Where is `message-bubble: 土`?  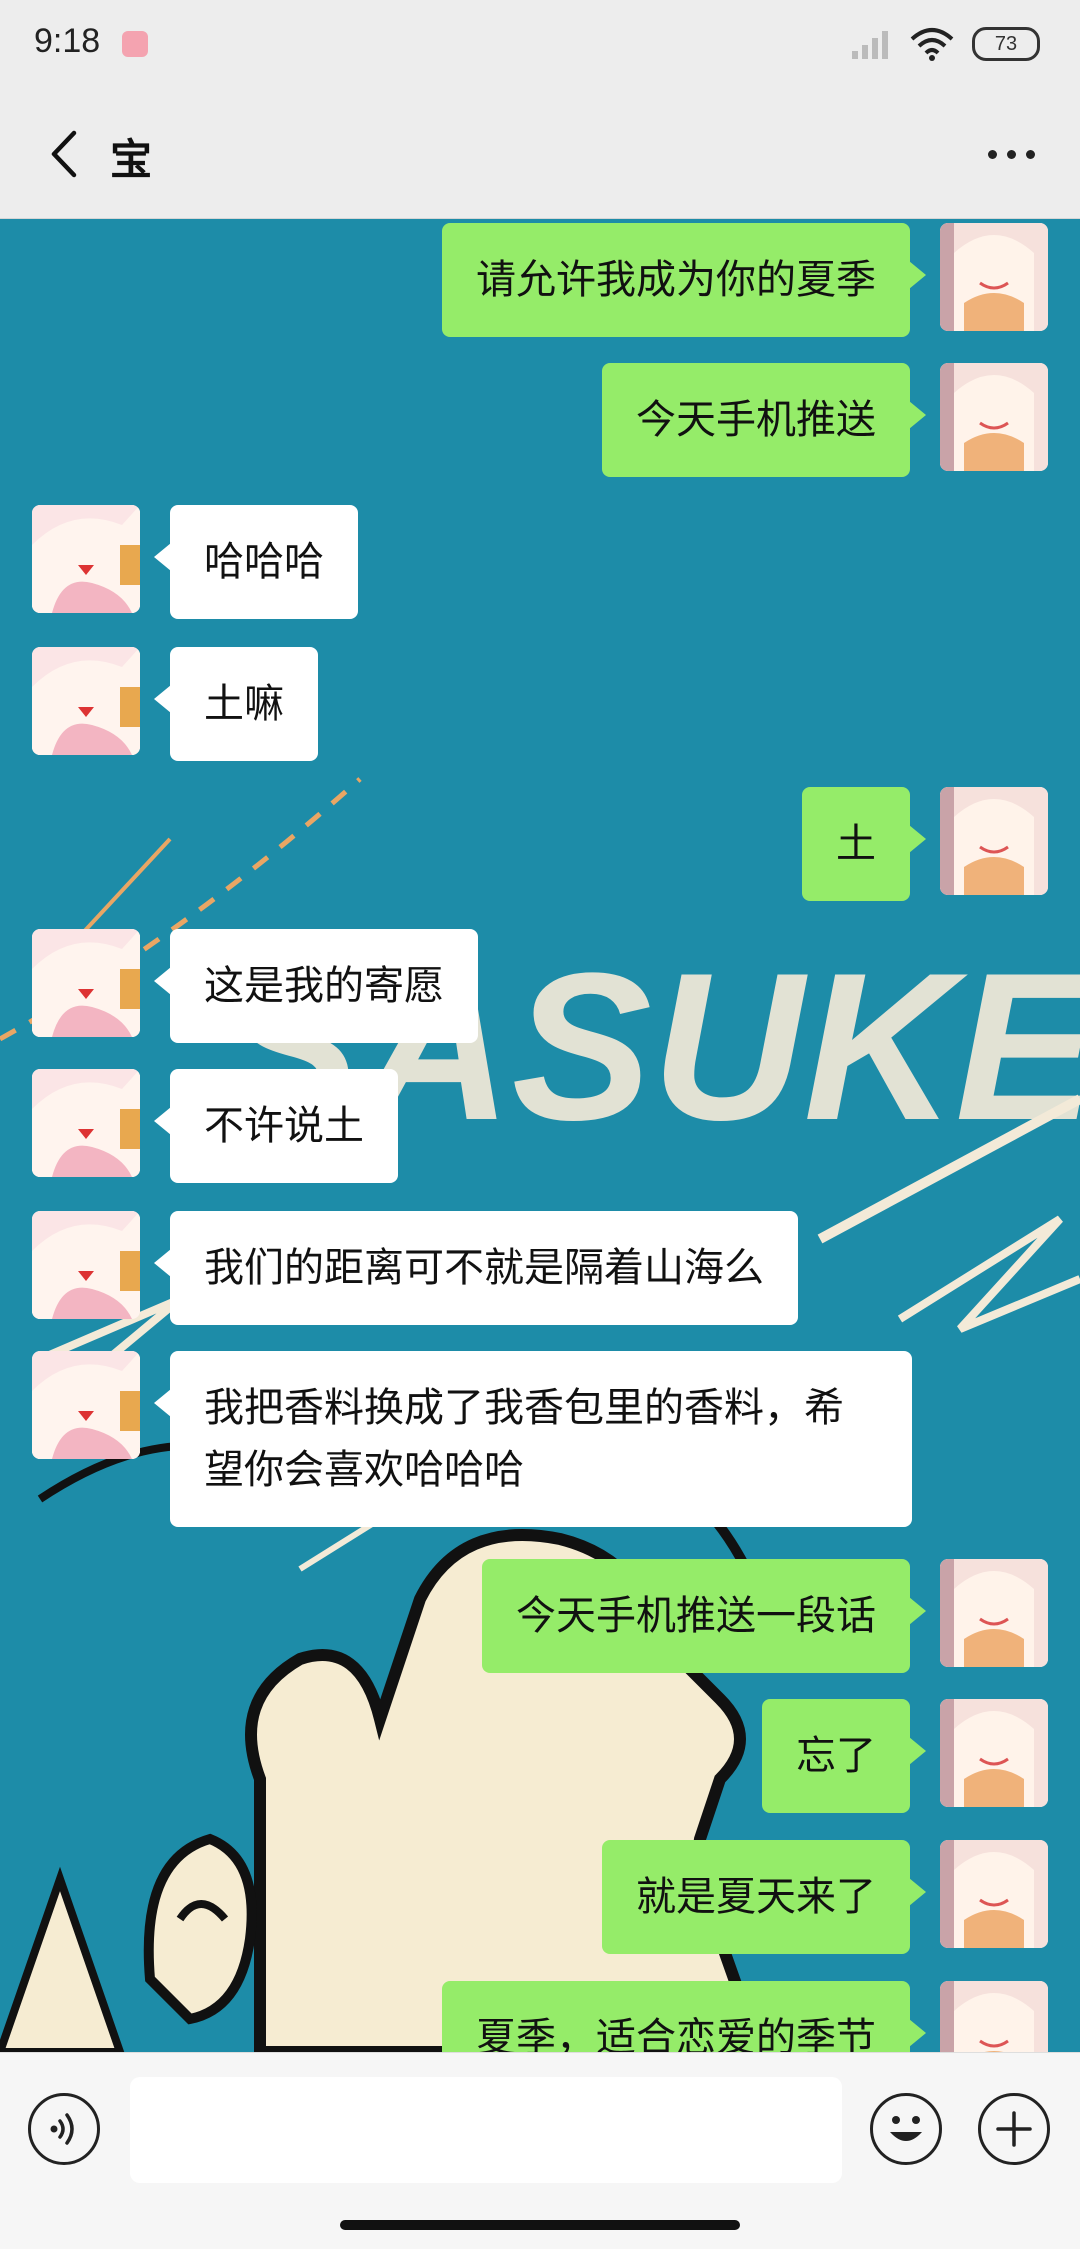
message-bubble: 土 is located at coordinates (864, 844).